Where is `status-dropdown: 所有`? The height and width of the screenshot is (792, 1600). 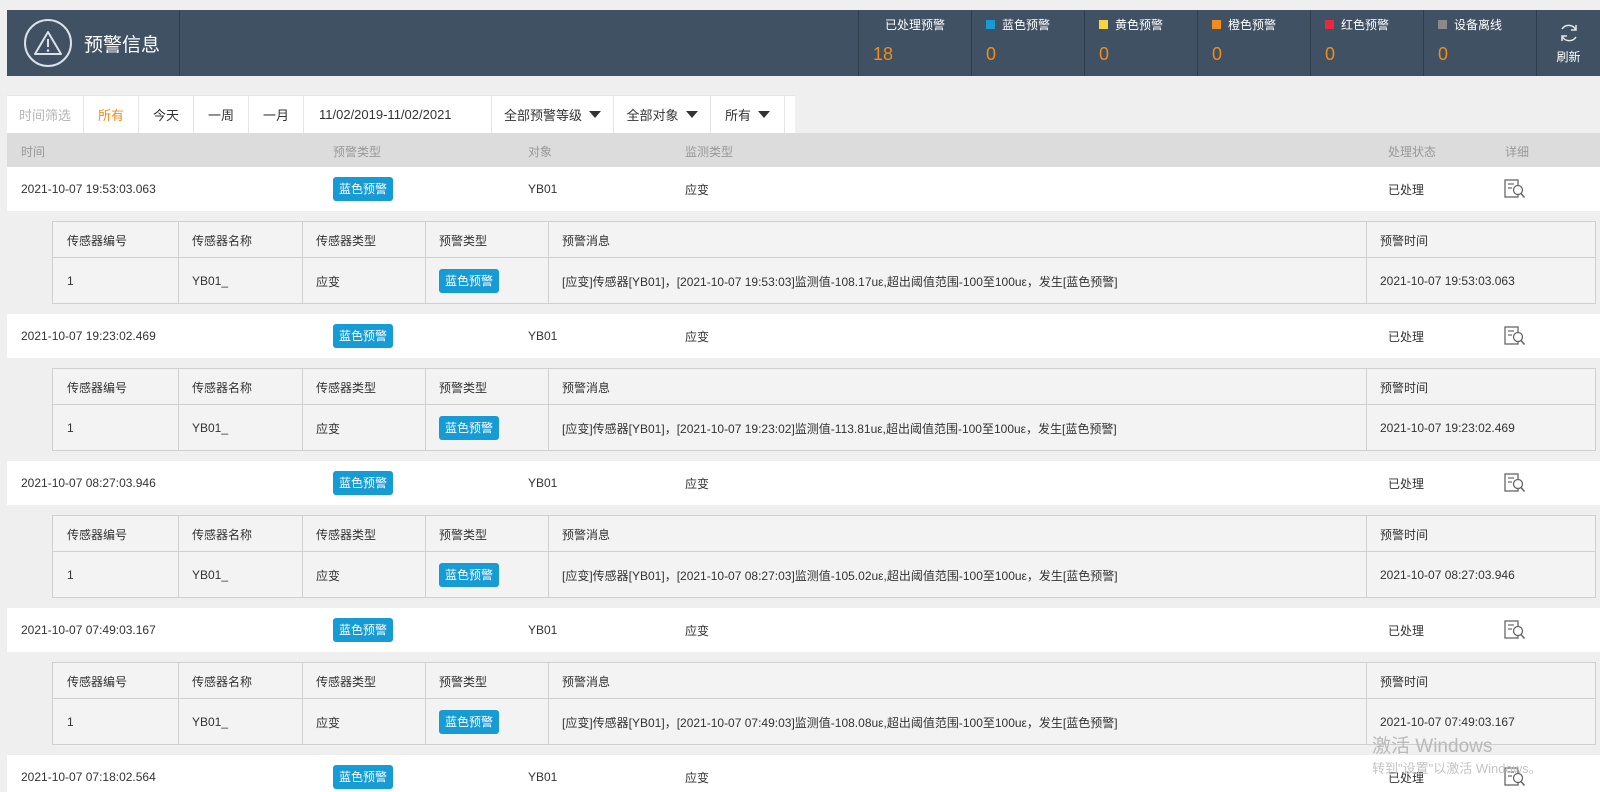 status-dropdown: 所有 is located at coordinates (748, 114).